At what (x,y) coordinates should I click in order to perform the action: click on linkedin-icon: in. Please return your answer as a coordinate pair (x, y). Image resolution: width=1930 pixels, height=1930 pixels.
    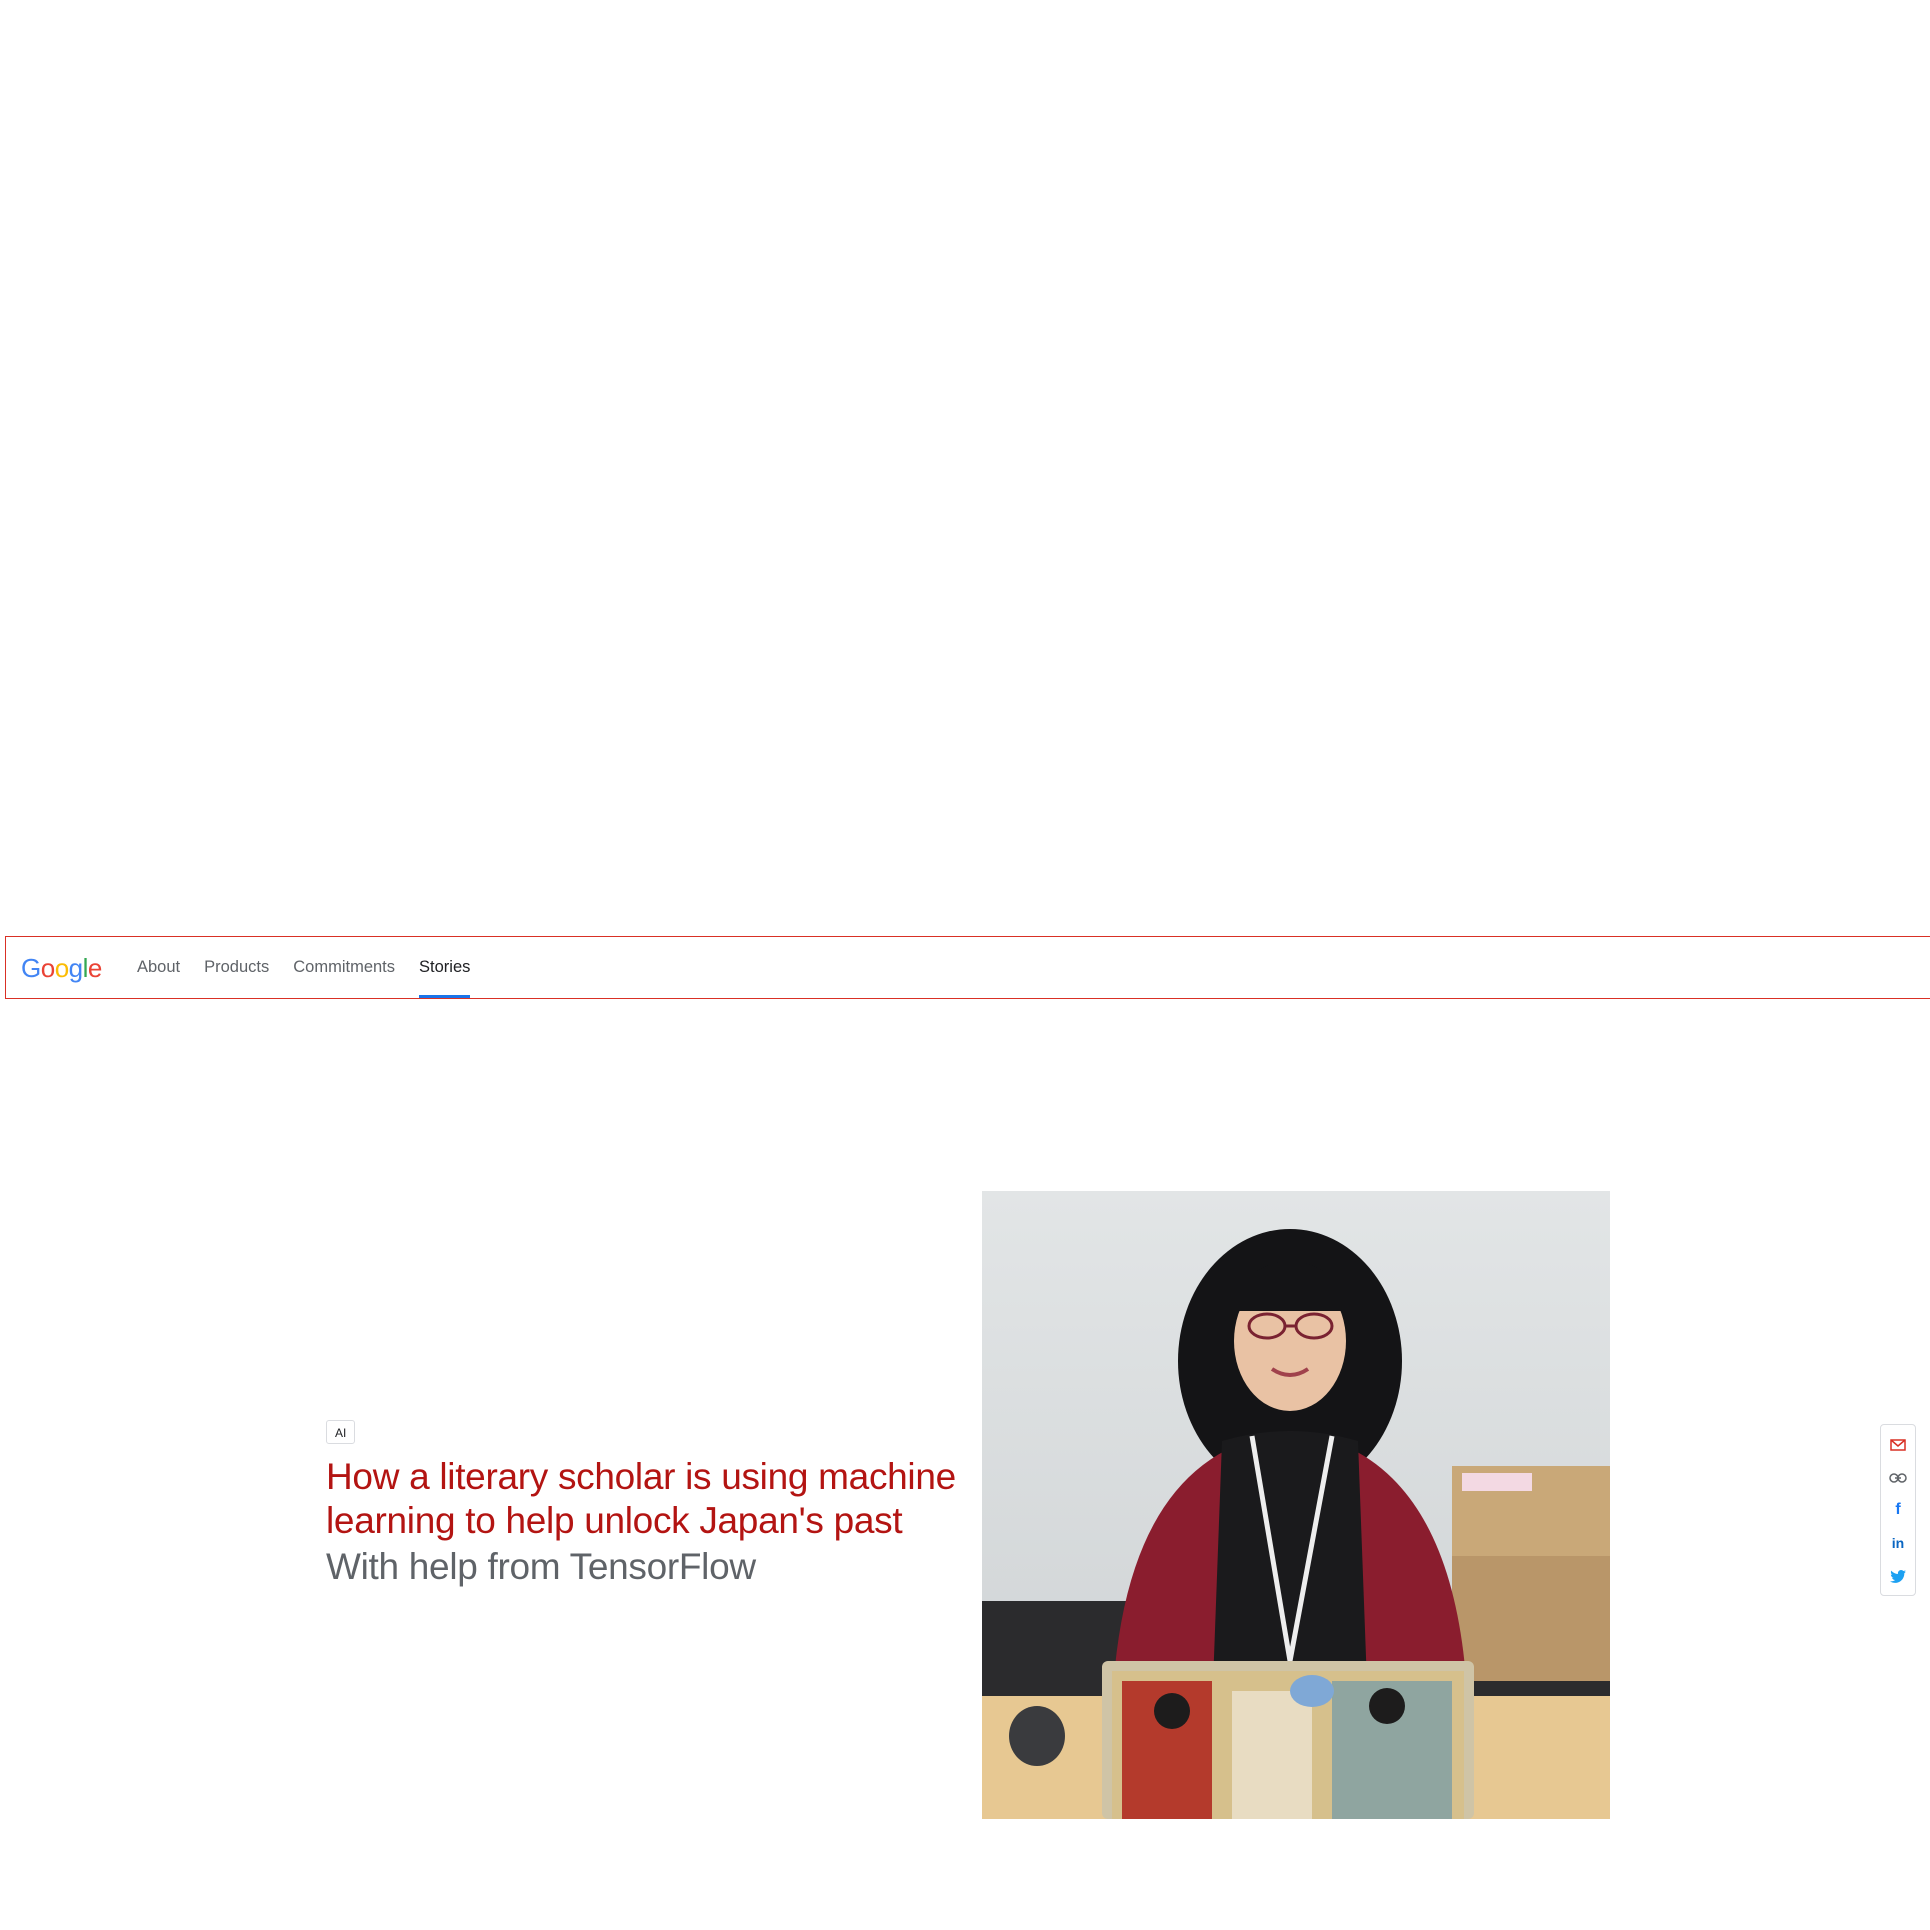
    Looking at the image, I should click on (1898, 1543).